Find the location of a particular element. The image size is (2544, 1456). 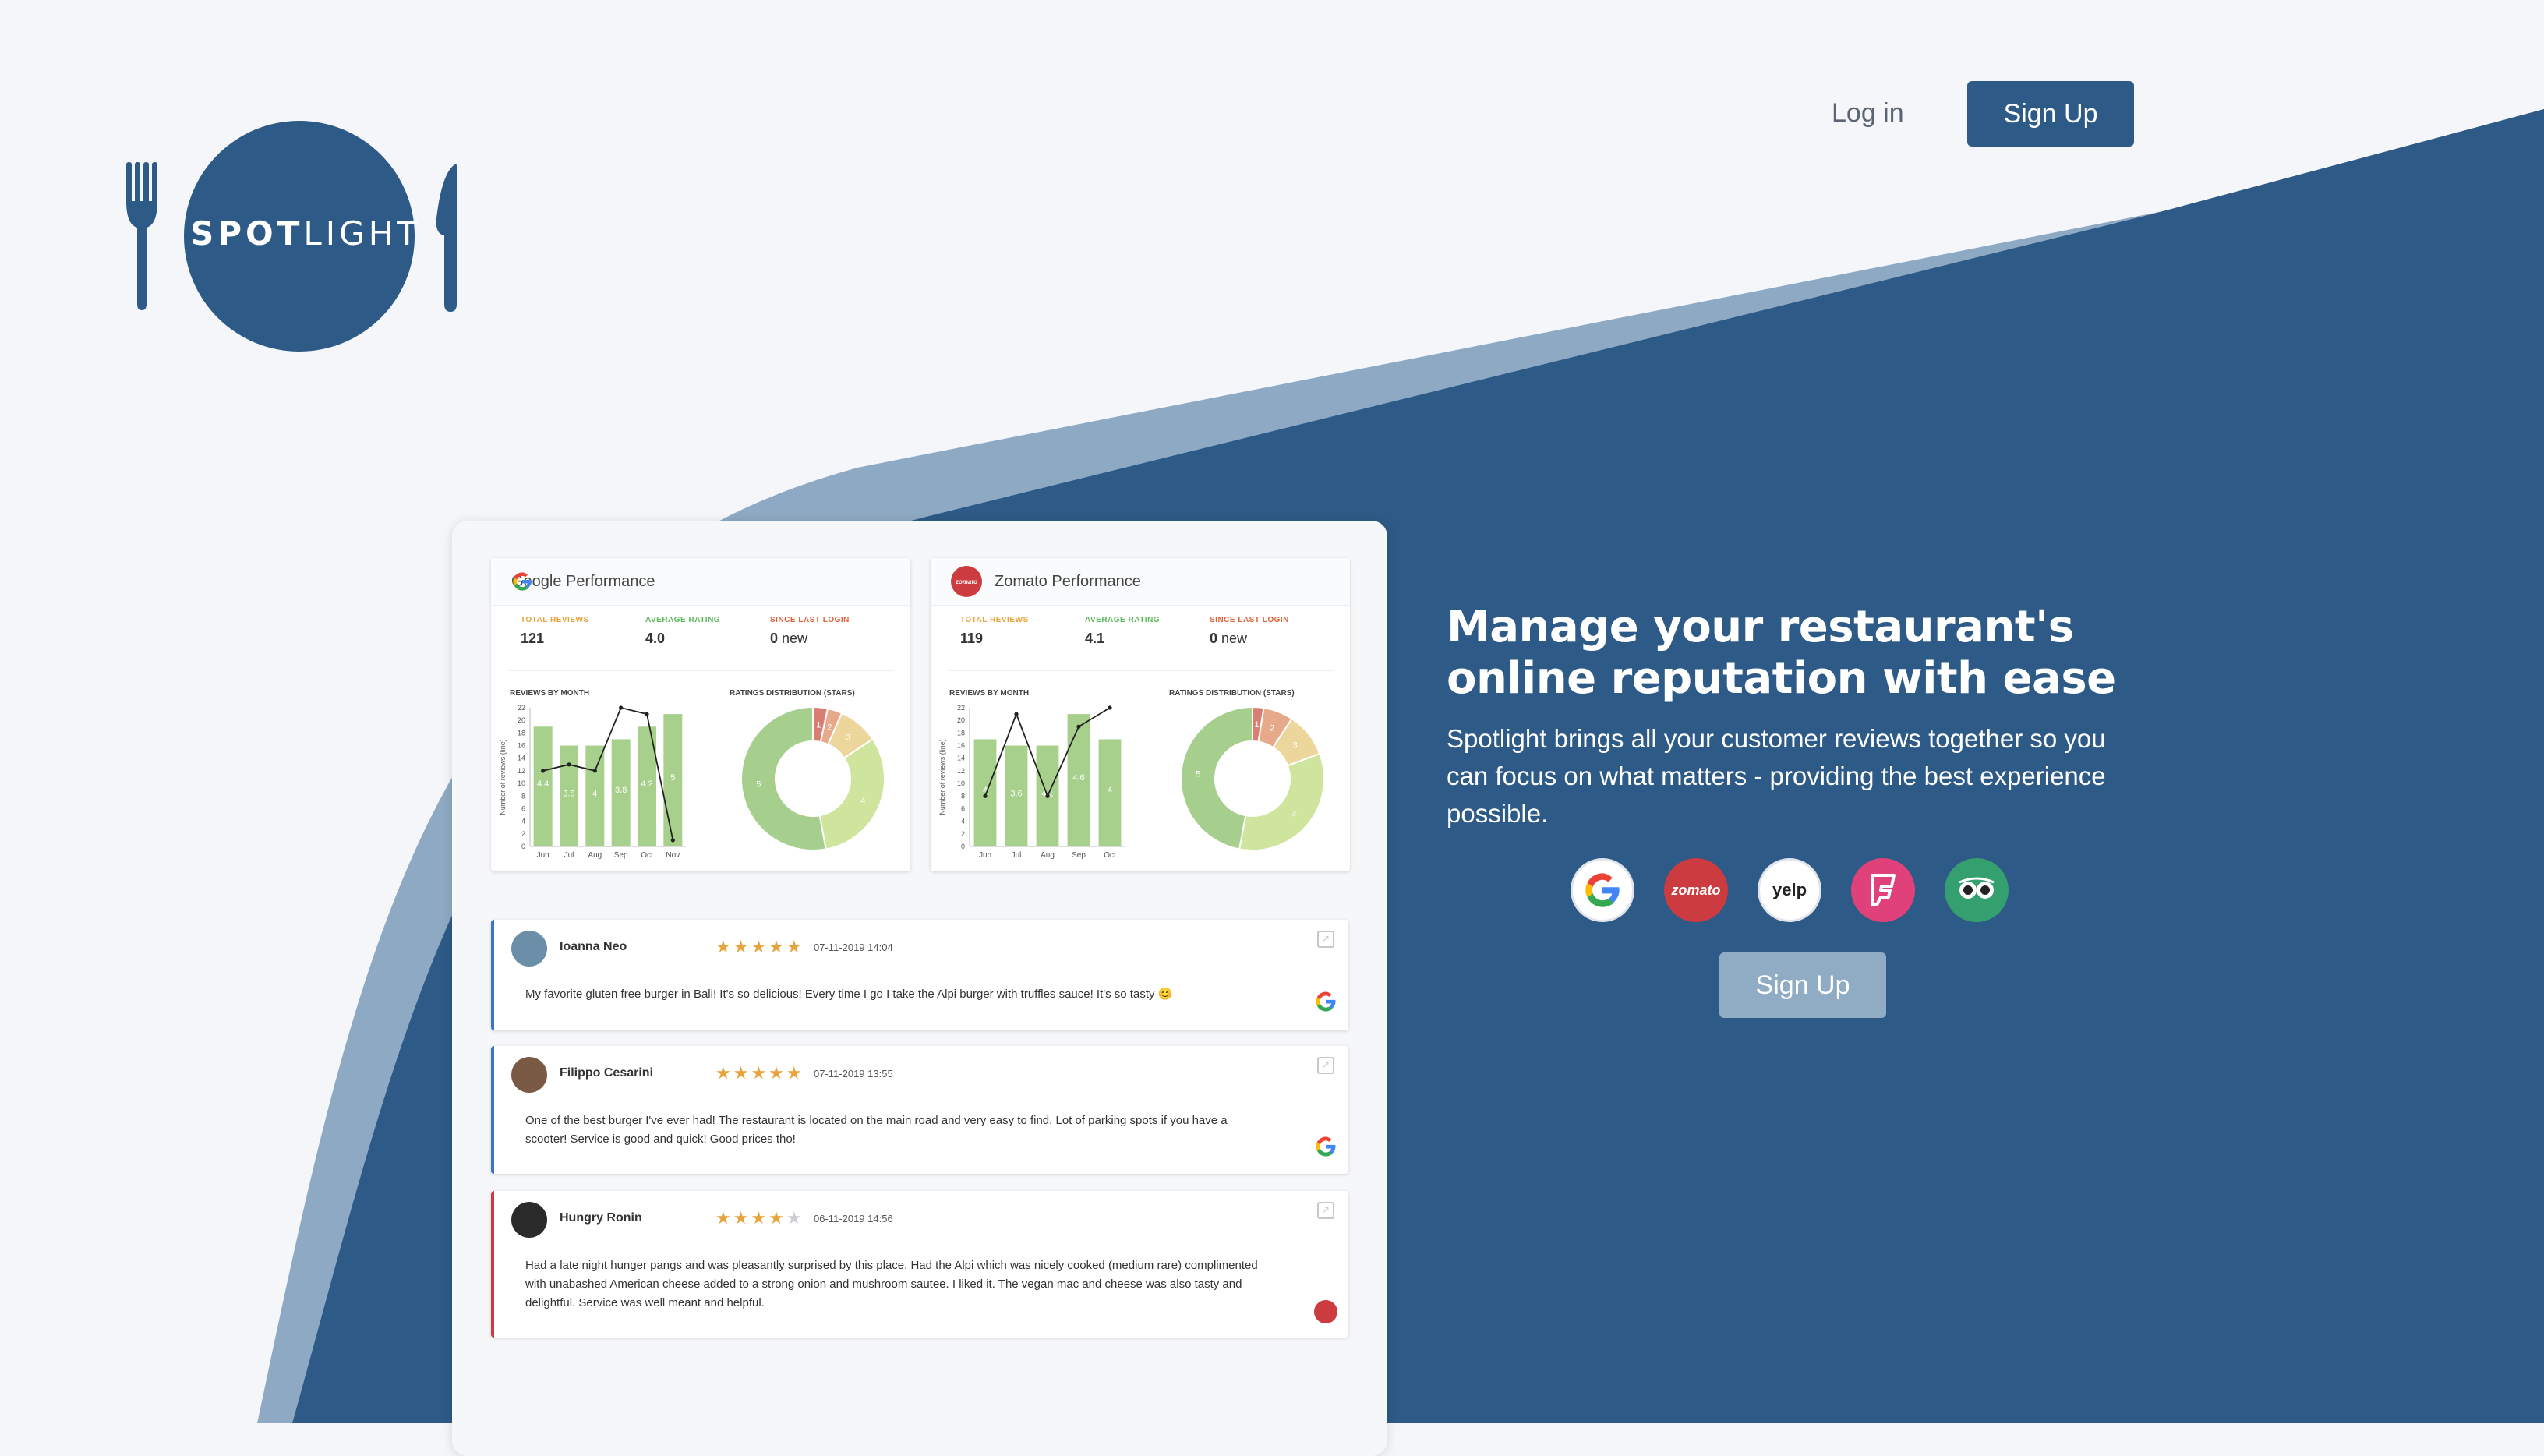

bar-label: 3.6 is located at coordinates (1016, 793).